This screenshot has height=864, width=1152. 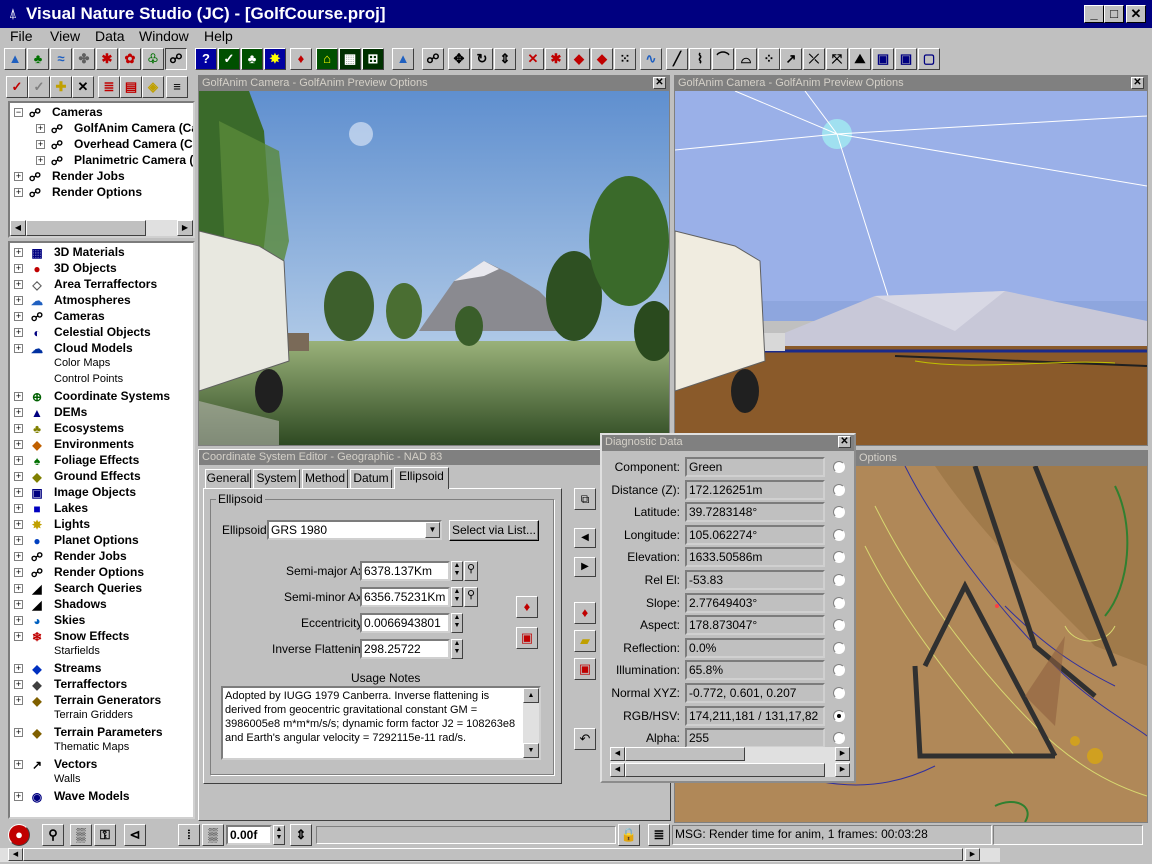 I want to click on camera-tree-hscrollbar: ◀ ▶, so click(x=101, y=228).